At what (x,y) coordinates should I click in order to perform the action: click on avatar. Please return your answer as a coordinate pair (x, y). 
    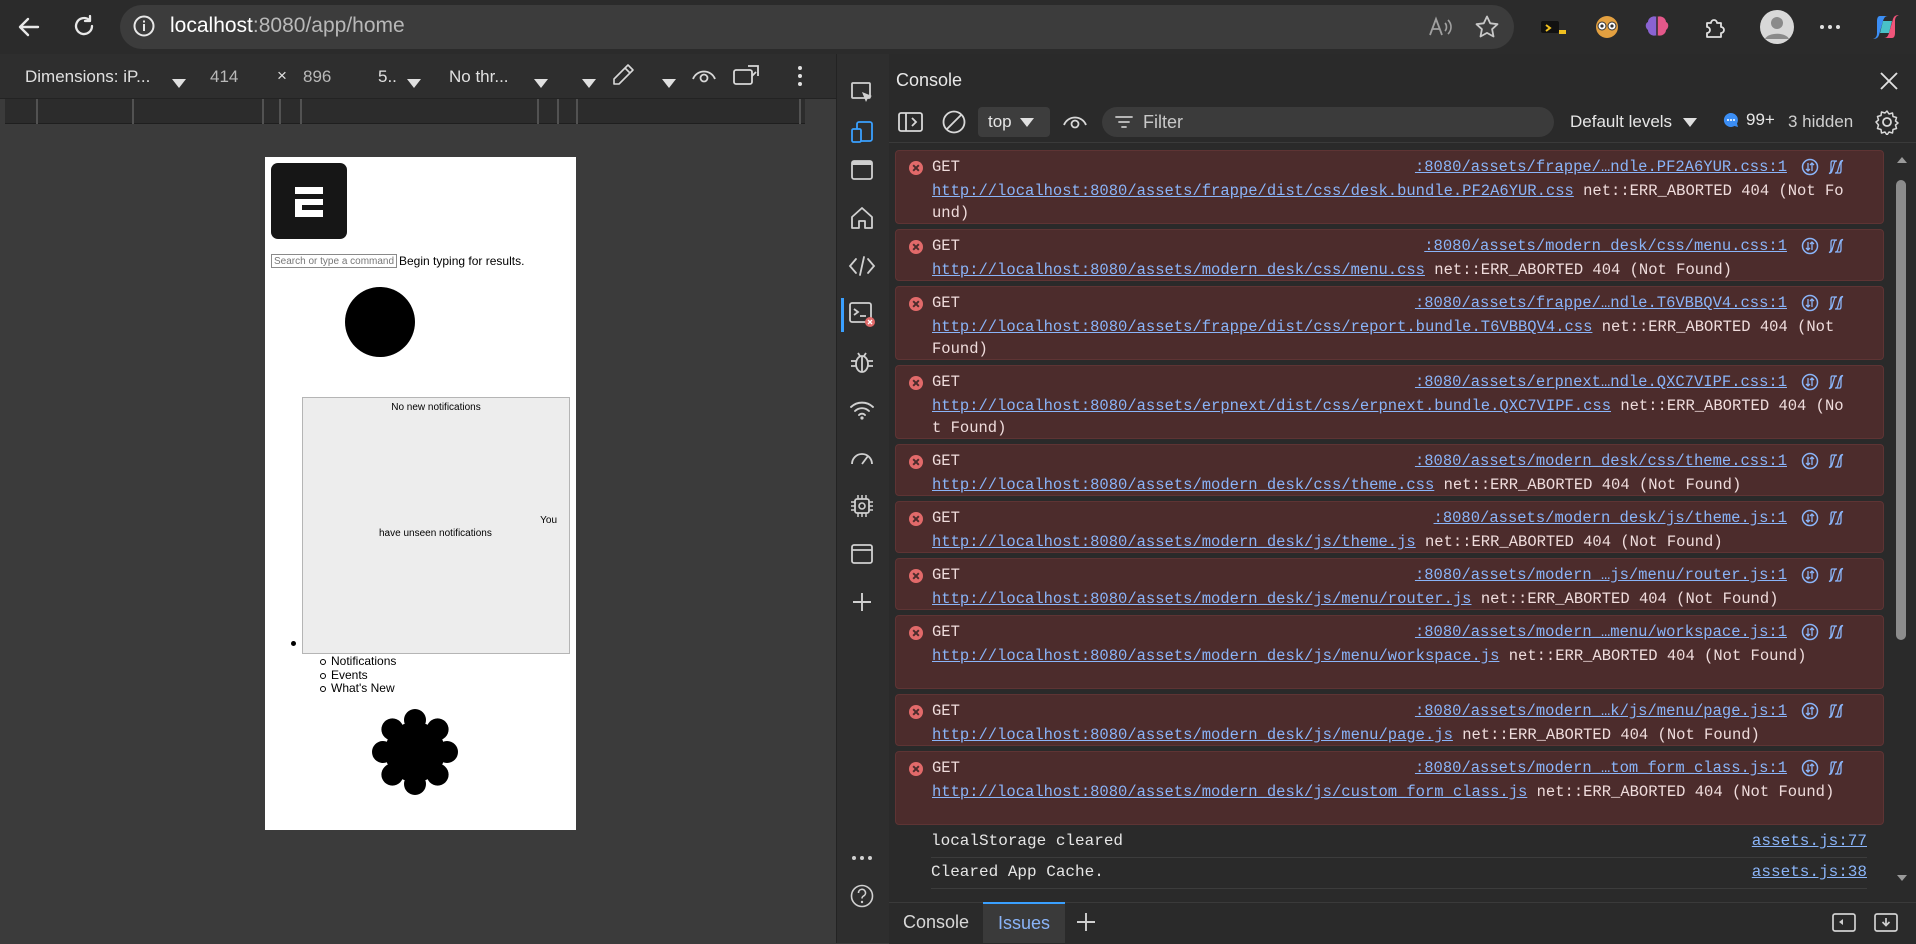
    Looking at the image, I should click on (380, 322).